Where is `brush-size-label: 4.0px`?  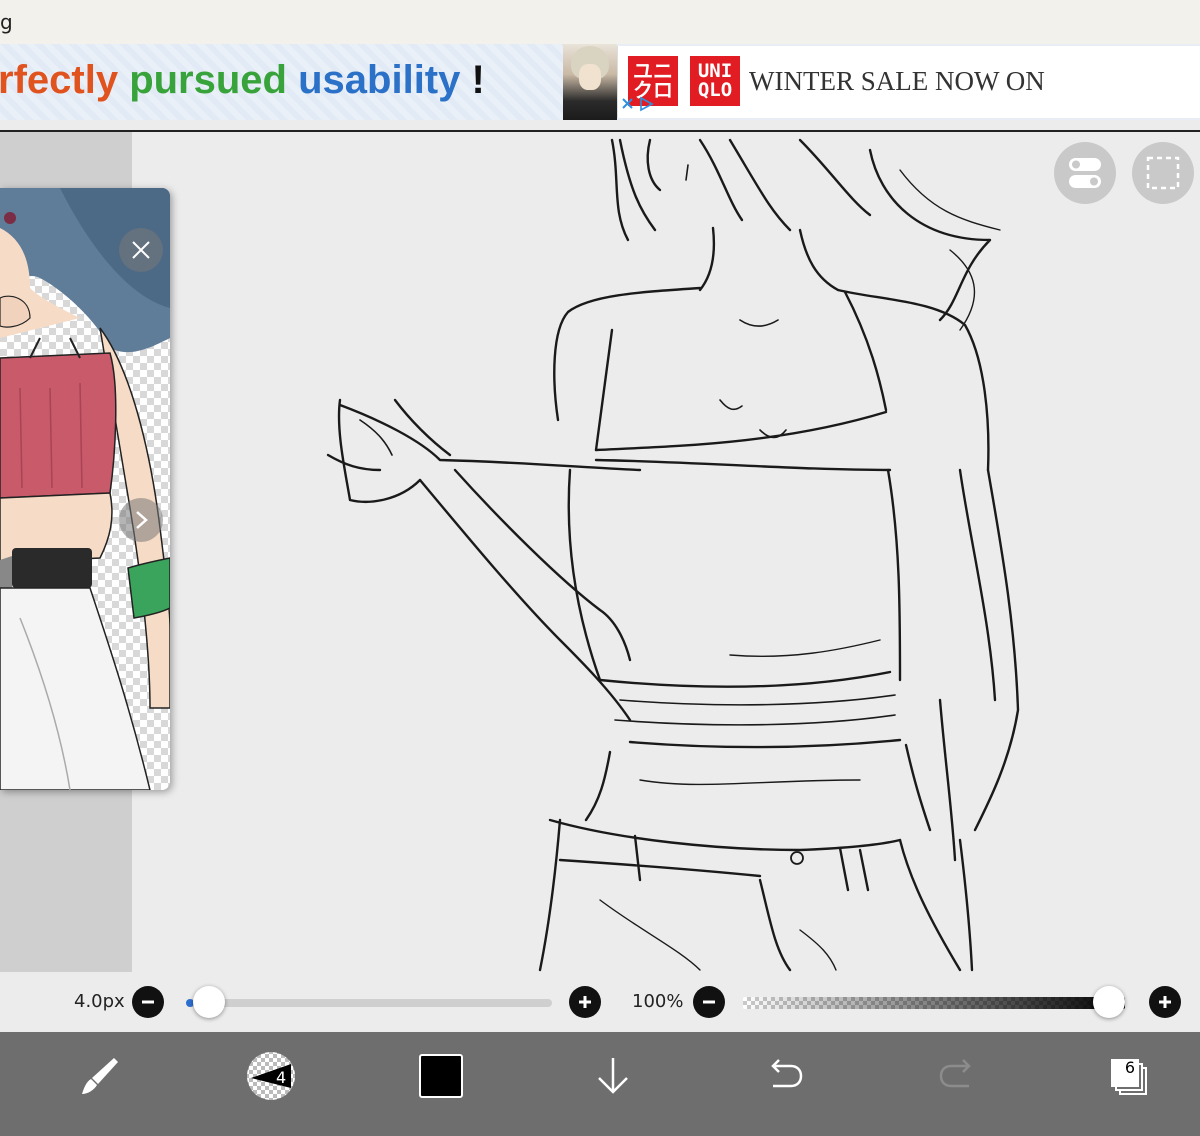 brush-size-label: 4.0px is located at coordinates (99, 1001).